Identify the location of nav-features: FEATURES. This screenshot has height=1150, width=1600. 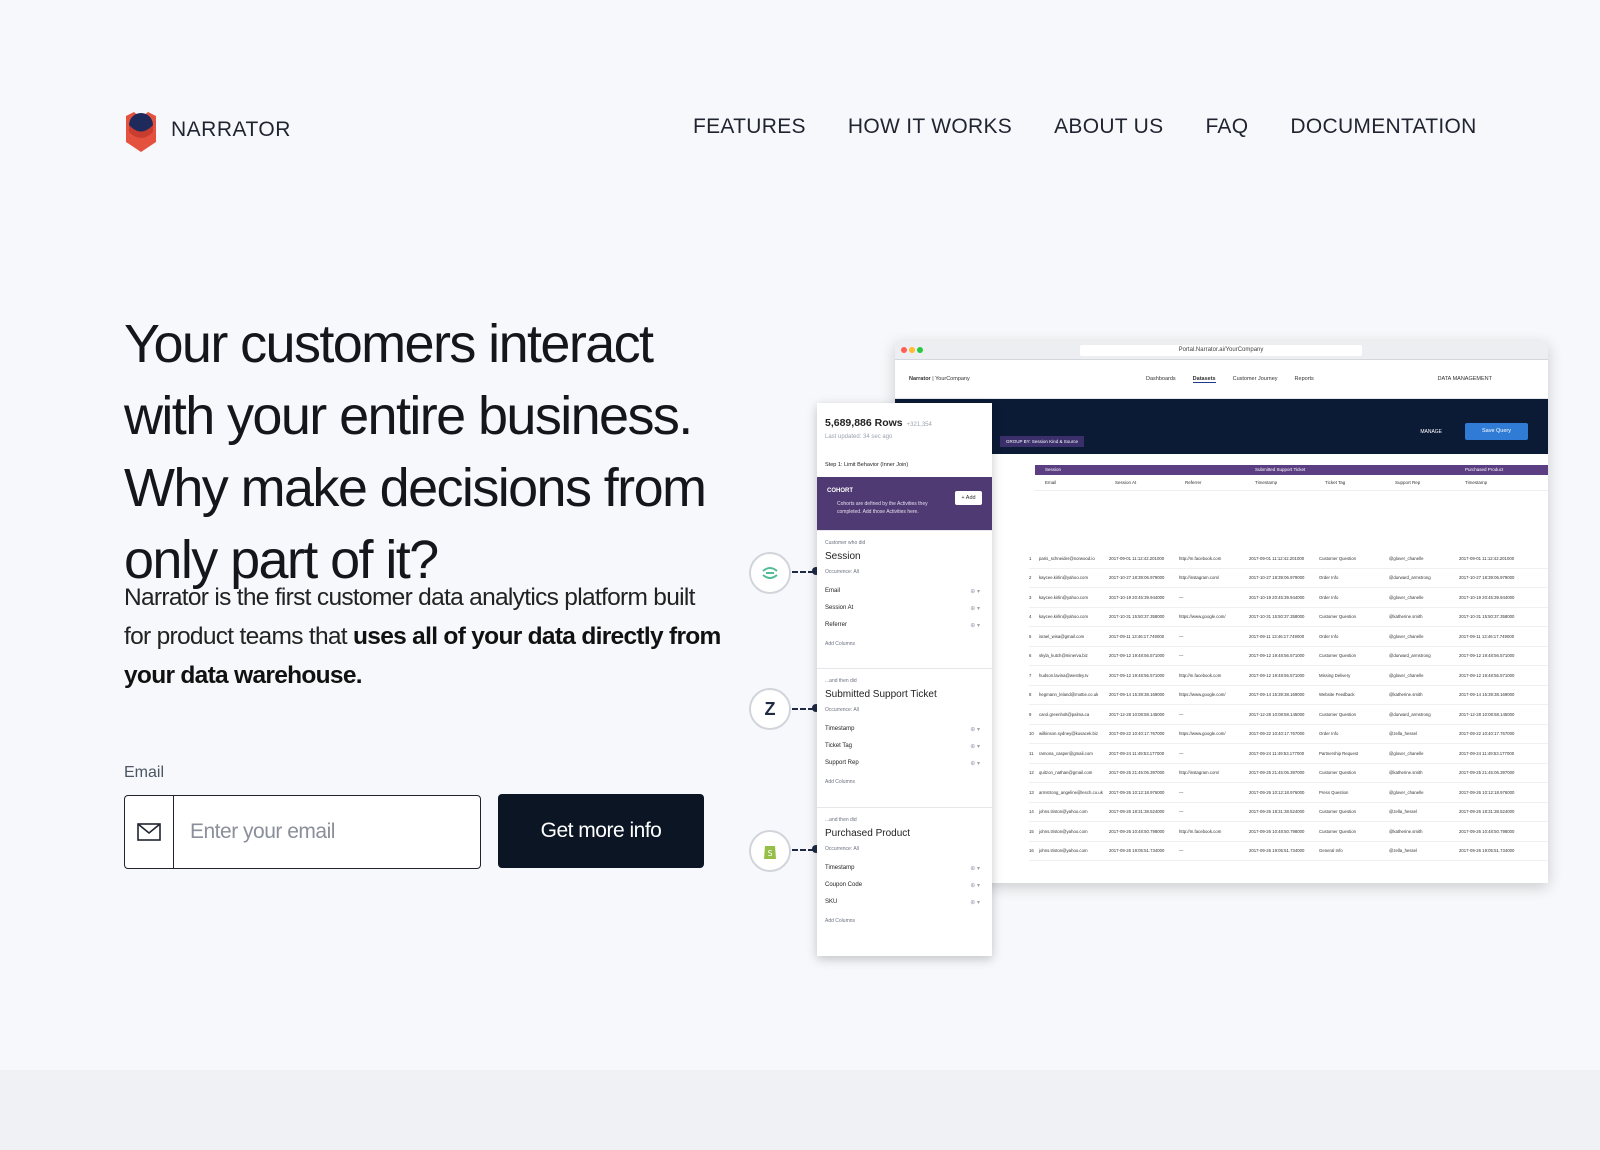
(749, 127).